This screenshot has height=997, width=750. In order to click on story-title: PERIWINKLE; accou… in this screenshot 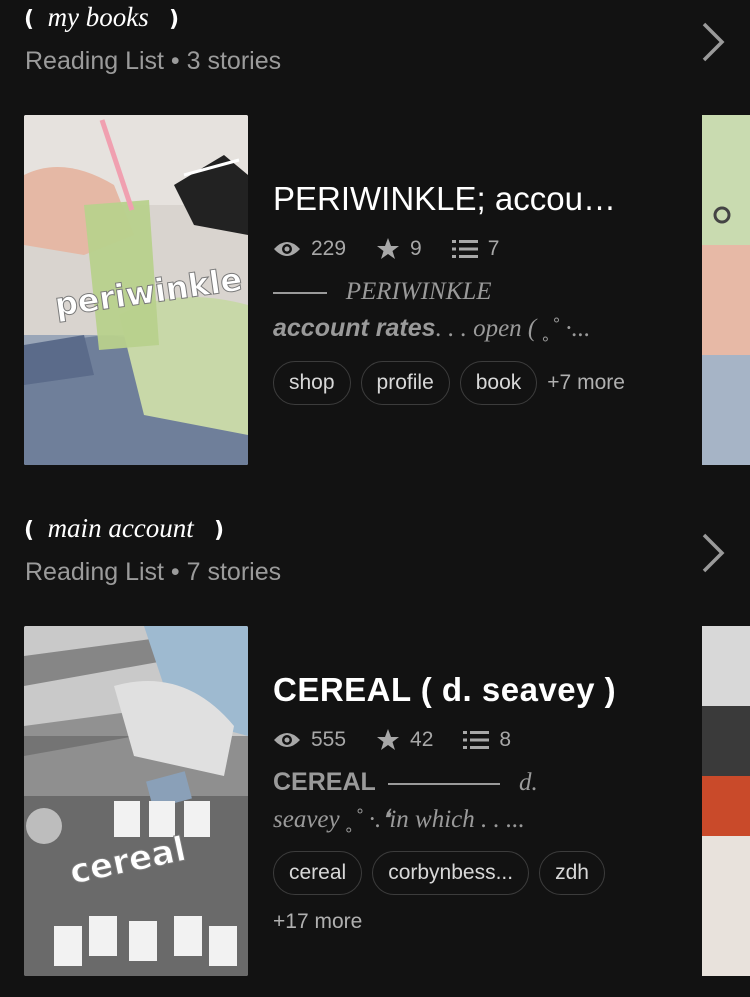, I will do `click(498, 199)`.